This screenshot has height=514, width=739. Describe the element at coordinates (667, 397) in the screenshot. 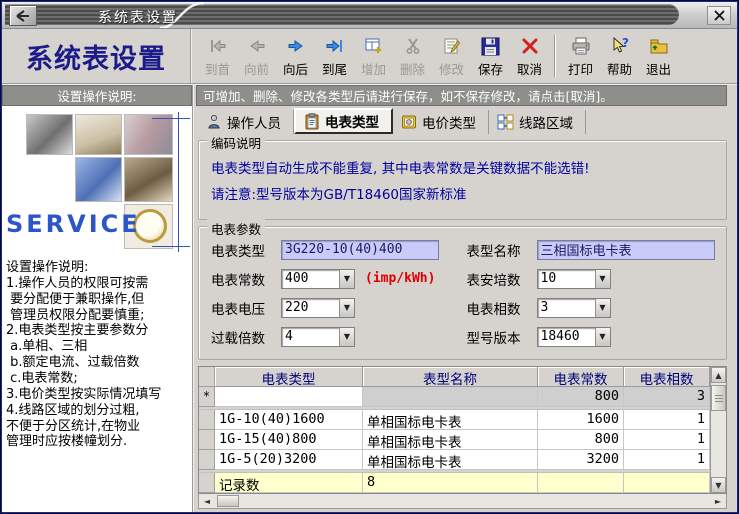

I see `cell-phases: 3` at that location.